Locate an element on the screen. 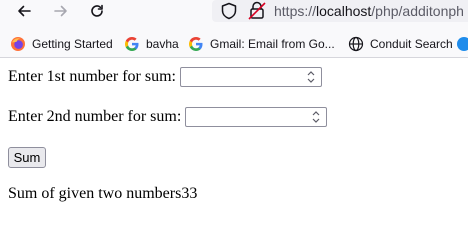  back-button is located at coordinates (24, 11).